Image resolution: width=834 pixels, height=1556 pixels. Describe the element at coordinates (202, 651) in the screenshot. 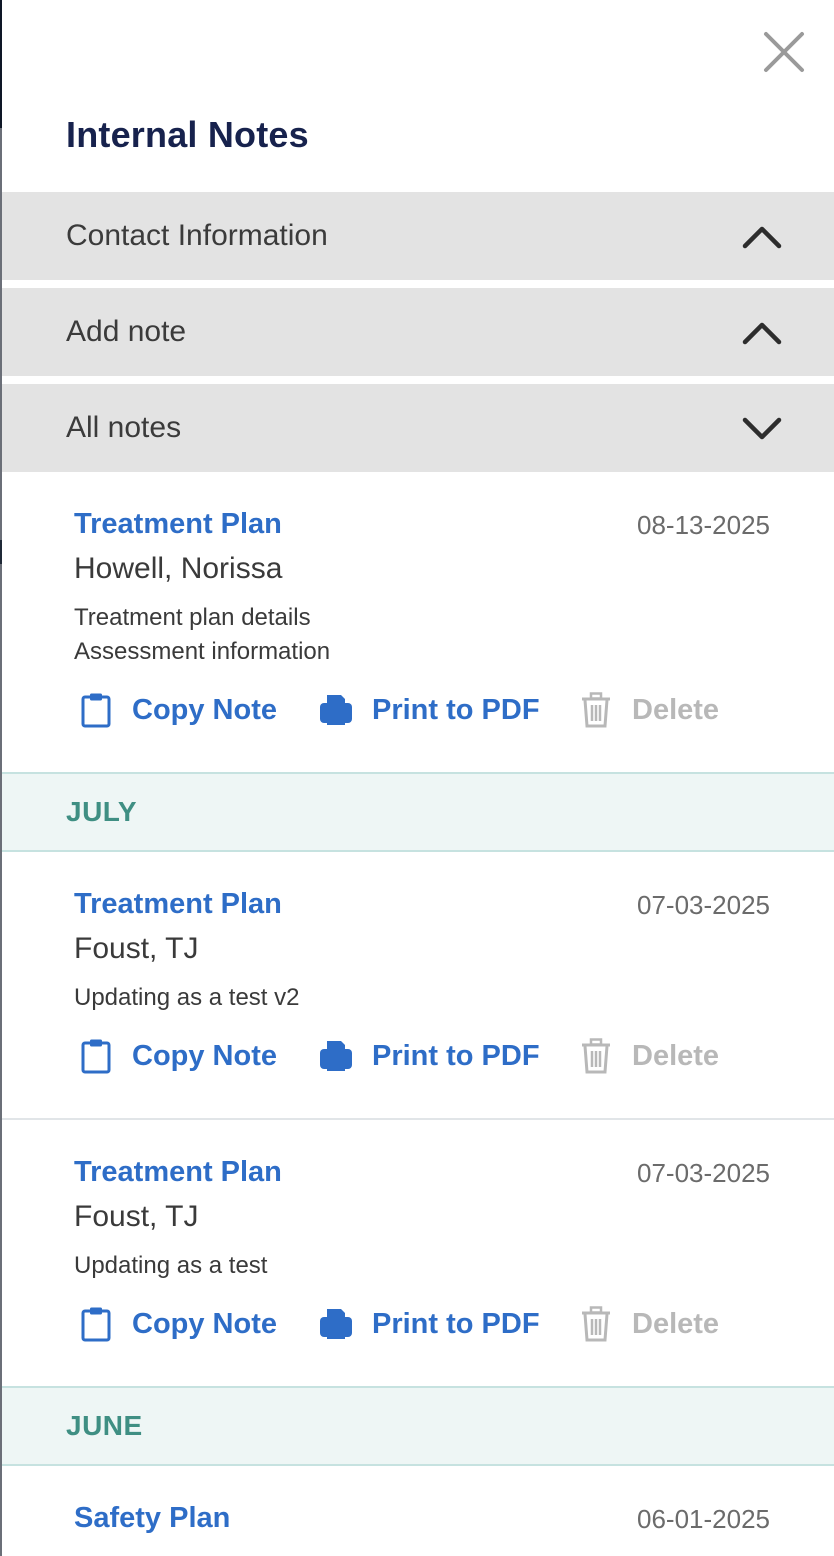

I see `note-text-line: Assessment information` at that location.